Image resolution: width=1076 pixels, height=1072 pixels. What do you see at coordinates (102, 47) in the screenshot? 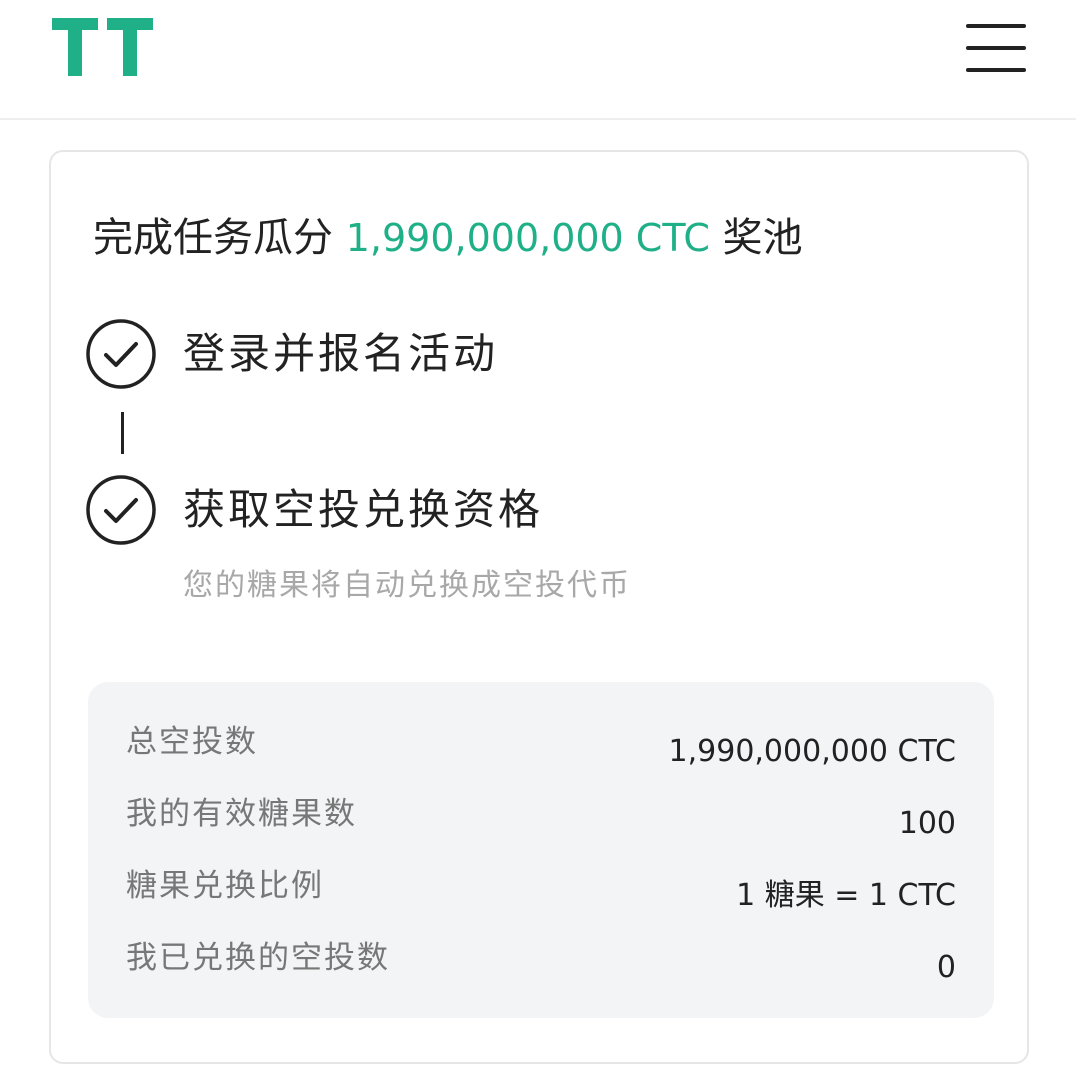
I see `tt-logo` at bounding box center [102, 47].